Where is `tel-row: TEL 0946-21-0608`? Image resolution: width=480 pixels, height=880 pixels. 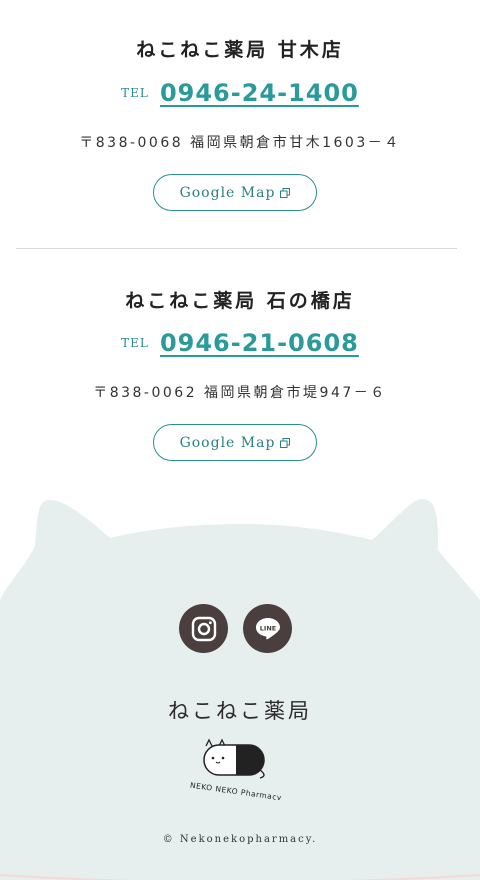 tel-row: TEL 0946-21-0608 is located at coordinates (240, 343).